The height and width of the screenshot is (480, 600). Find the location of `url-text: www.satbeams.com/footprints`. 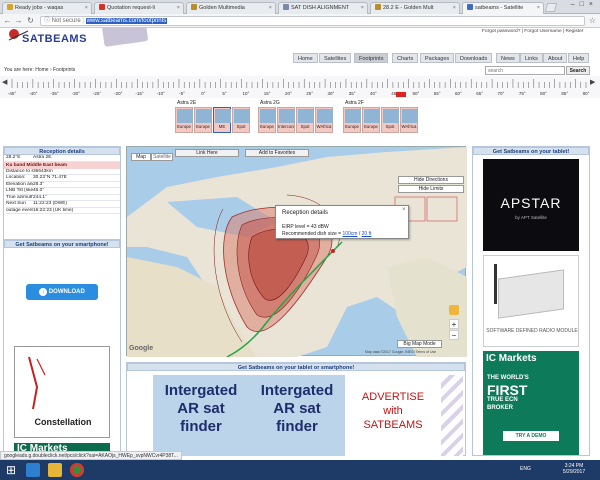

url-text: www.satbeams.com/footprints is located at coordinates (126, 21).